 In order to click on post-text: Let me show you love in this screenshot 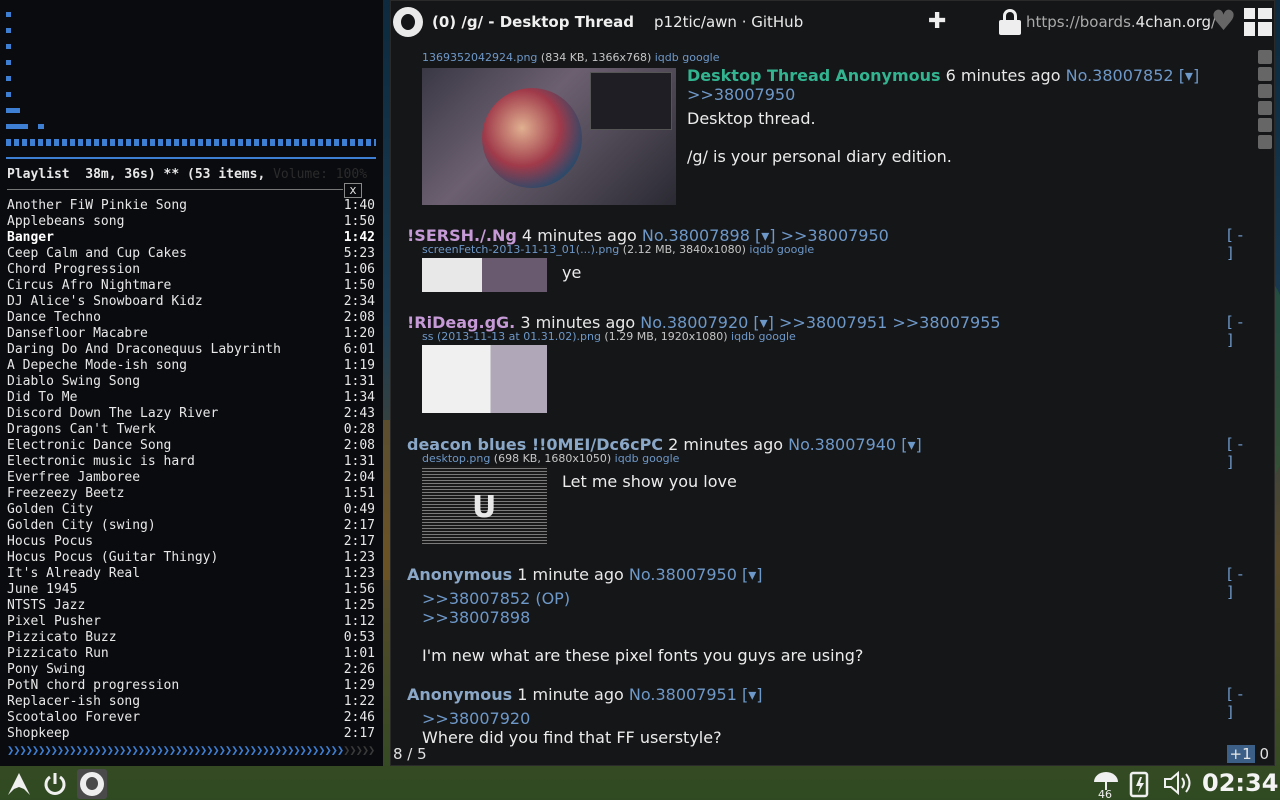, I will do `click(649, 481)`.